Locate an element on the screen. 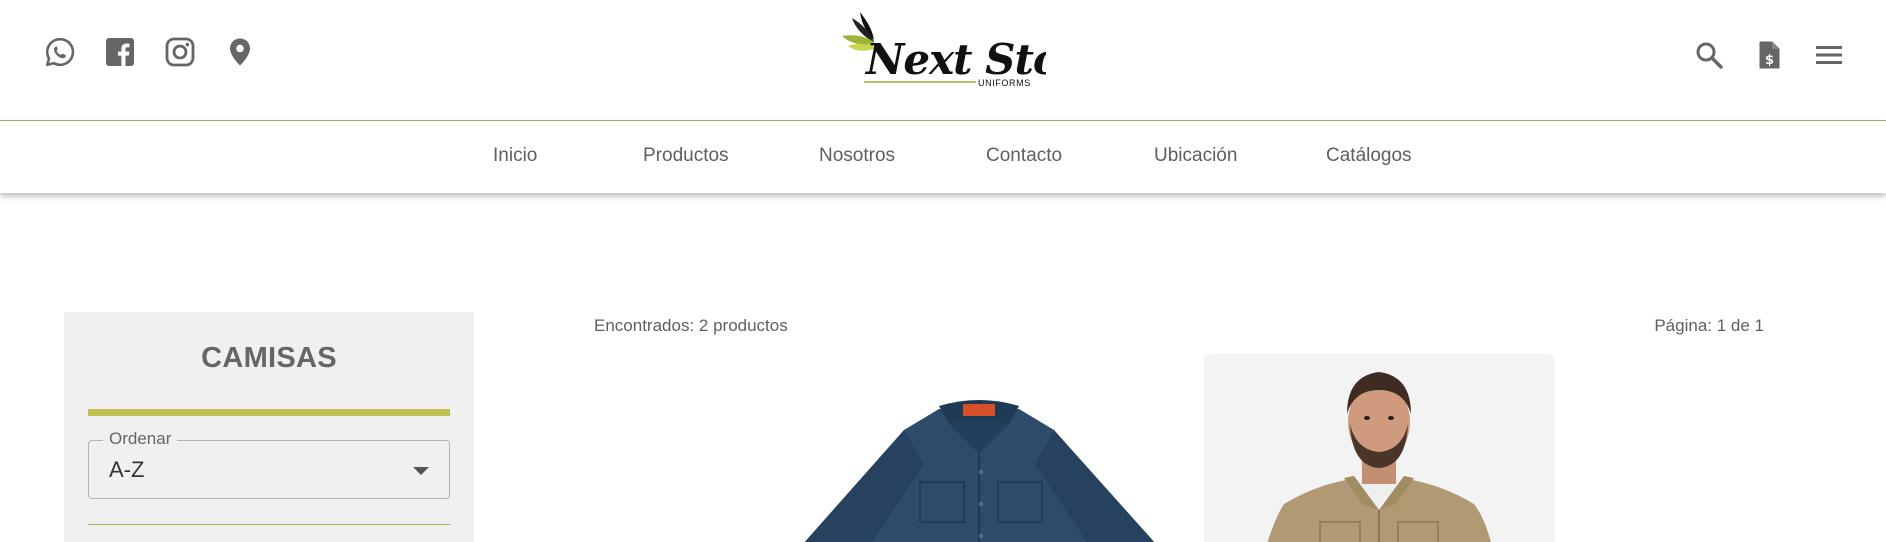 This screenshot has height=542, width=1886. nav-item-catalogos: Catálogos is located at coordinates (1369, 156).